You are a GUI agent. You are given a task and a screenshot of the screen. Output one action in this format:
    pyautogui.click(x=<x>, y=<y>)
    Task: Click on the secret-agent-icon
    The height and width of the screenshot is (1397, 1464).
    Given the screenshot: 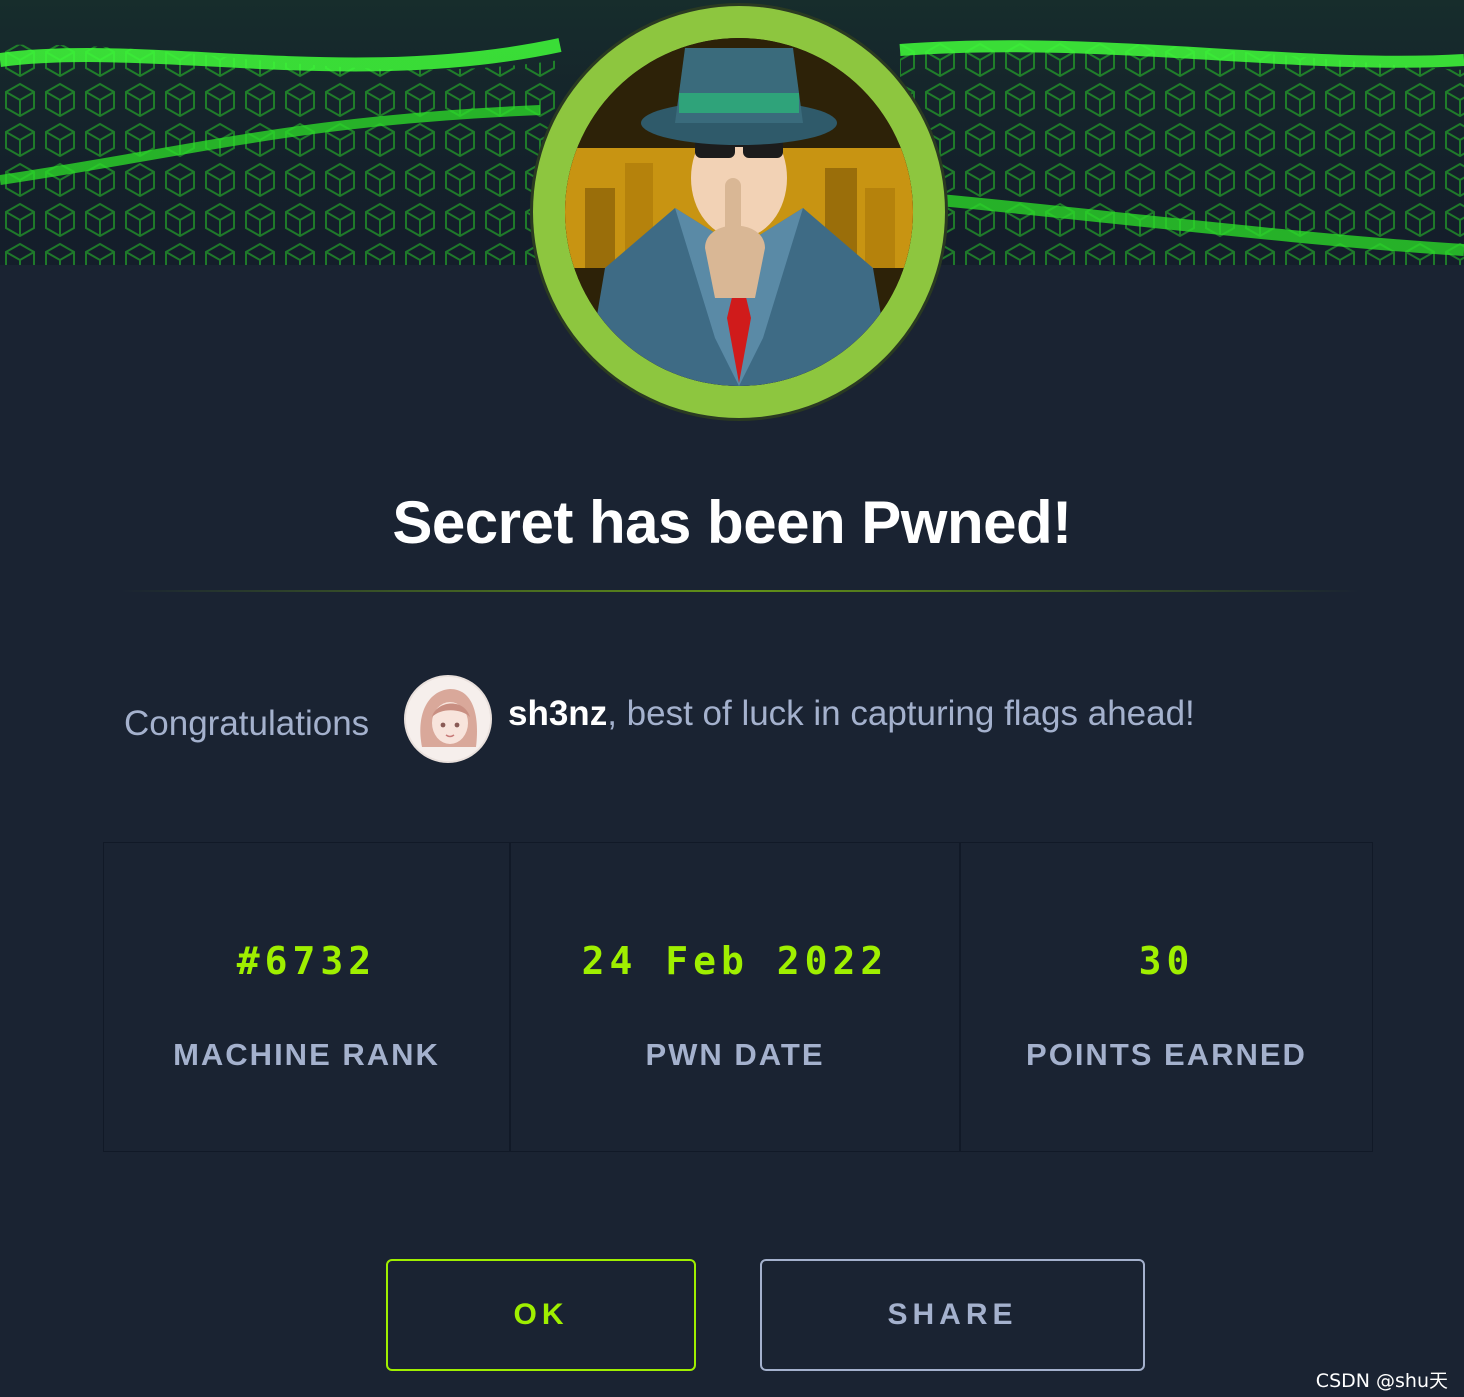 What is the action you would take?
    pyautogui.click(x=739, y=212)
    